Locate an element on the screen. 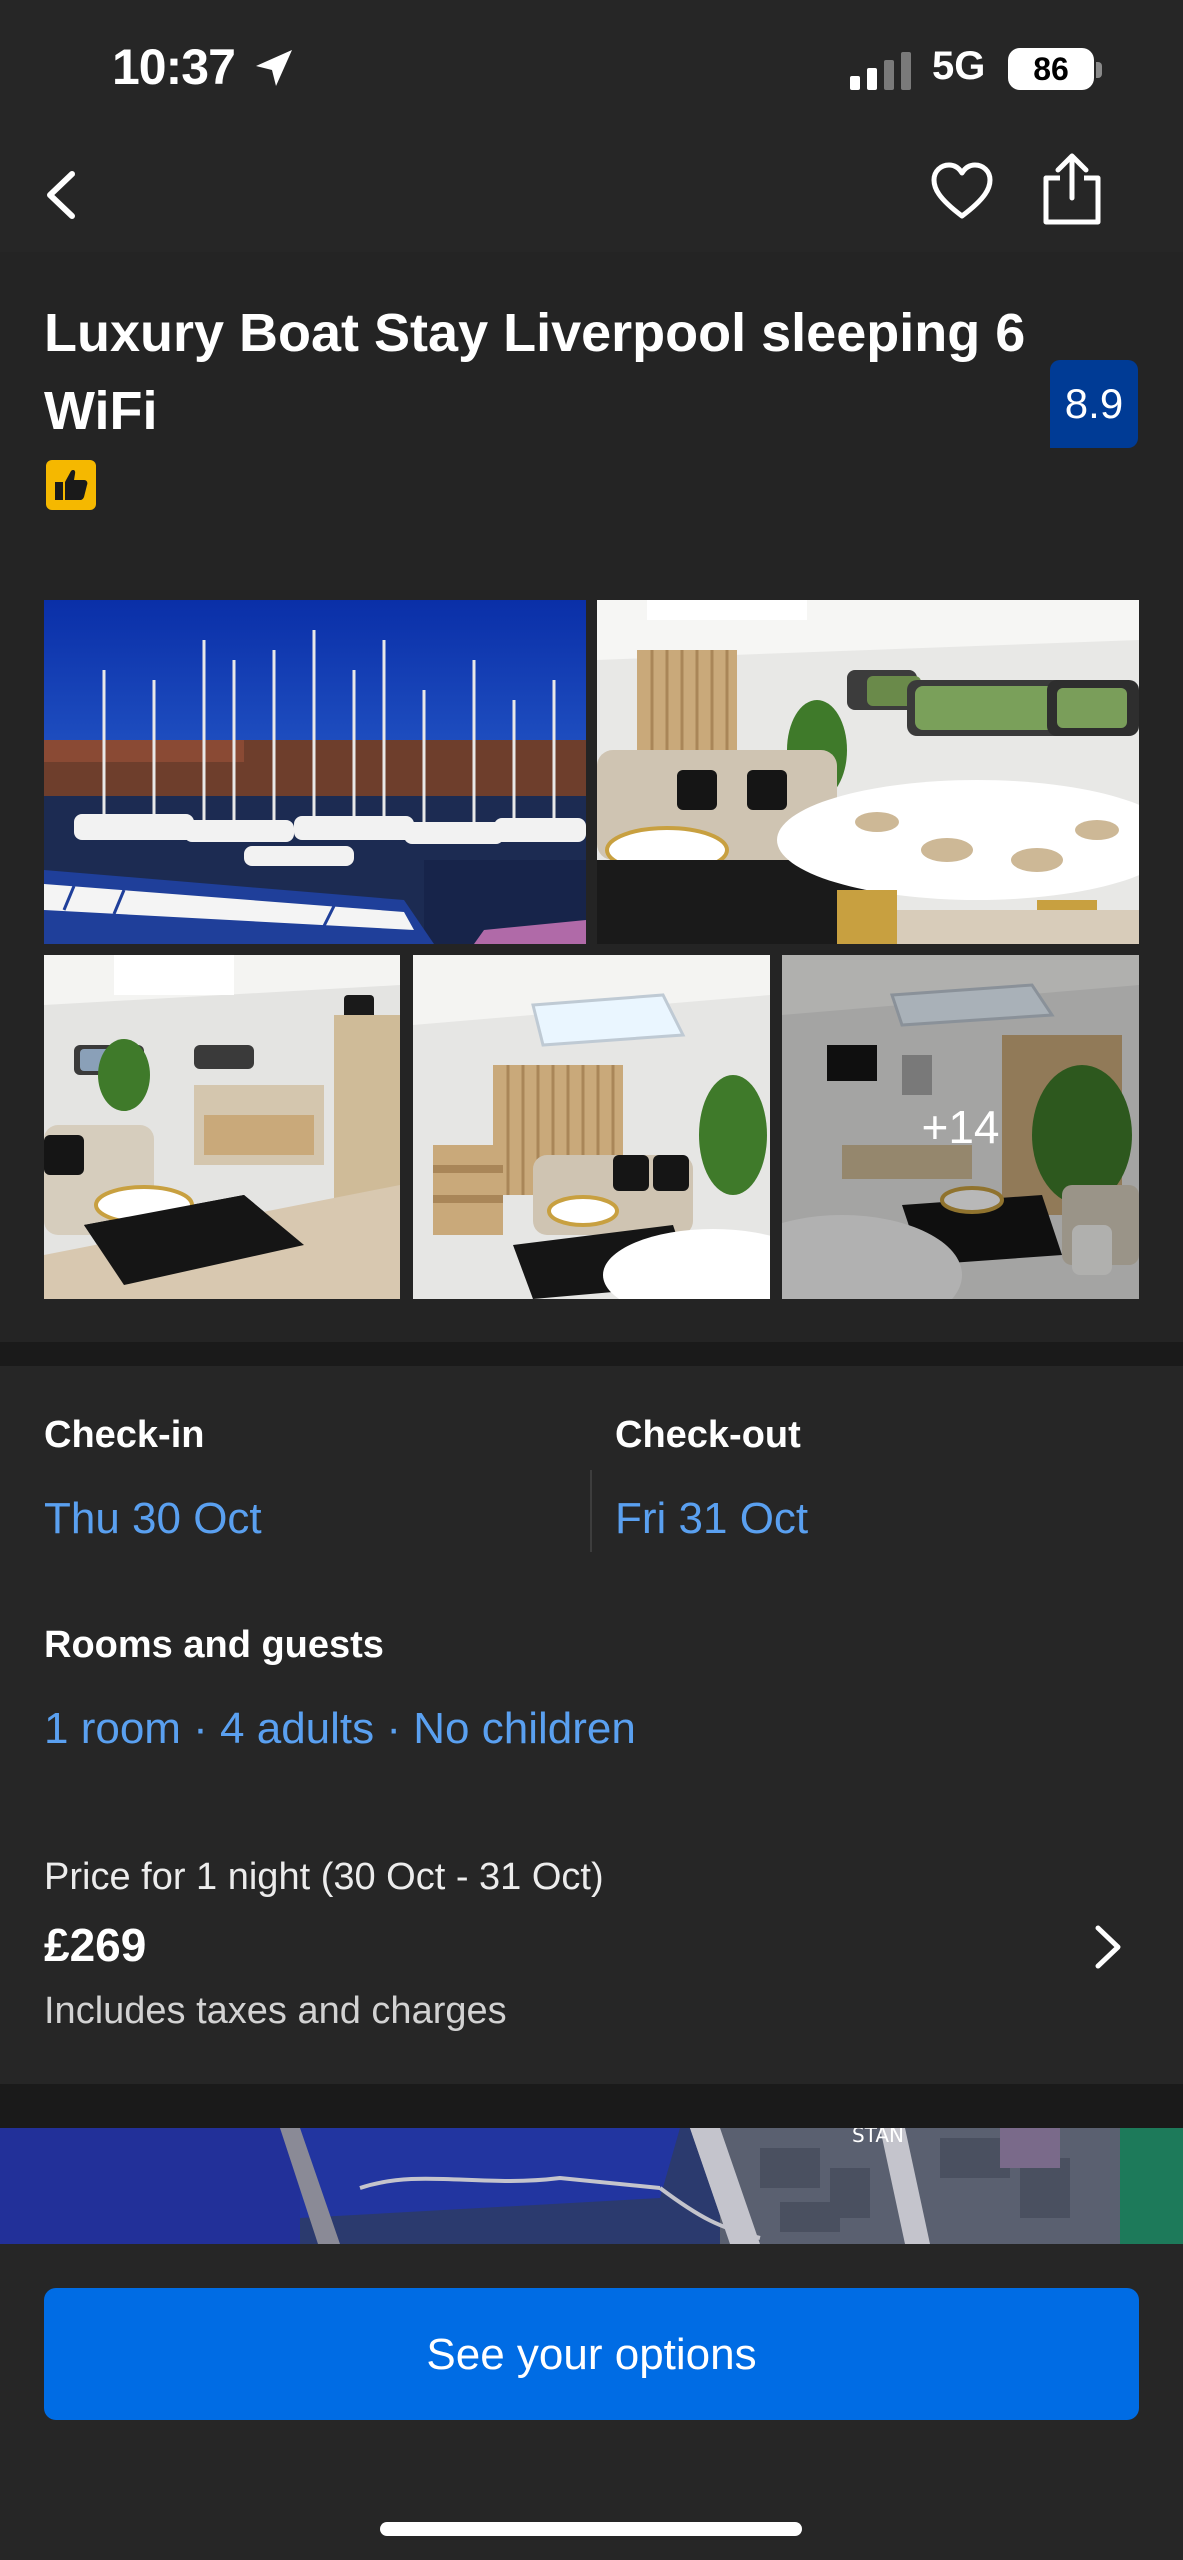 The height and width of the screenshot is (2560, 1183). price-label: Price for 1 night (30 Oct - 31 Oct) is located at coordinates (324, 1877).